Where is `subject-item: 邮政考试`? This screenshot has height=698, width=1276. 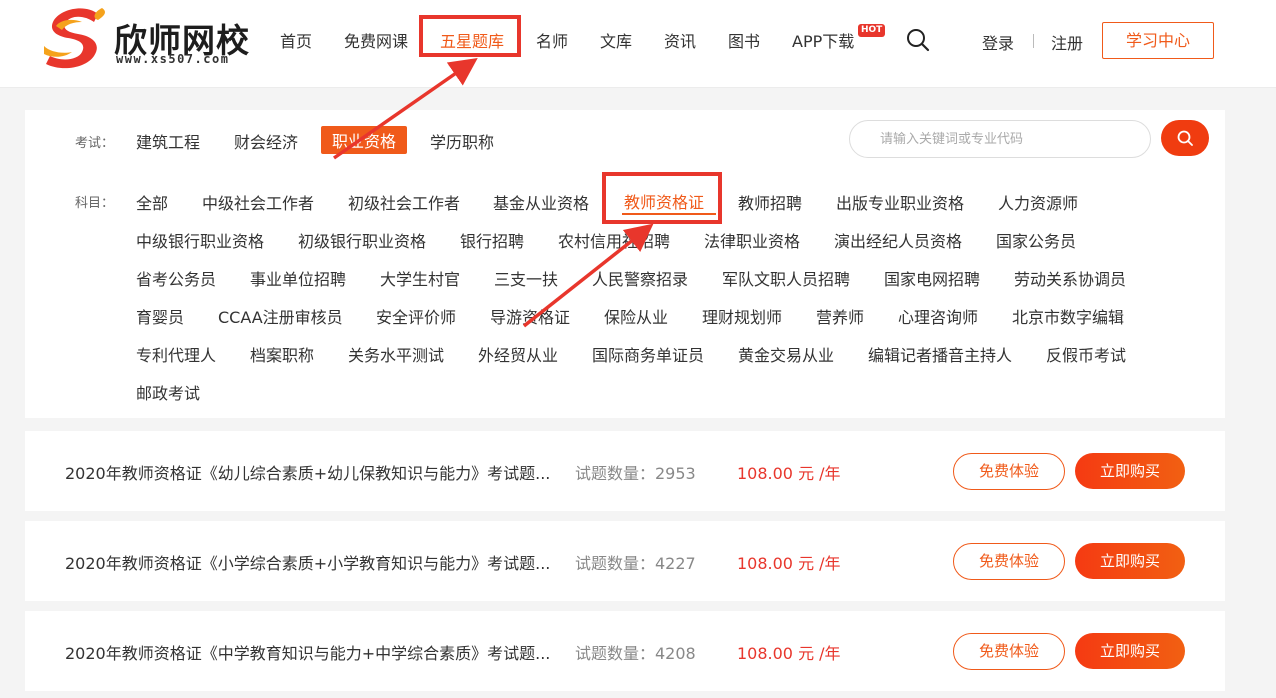 subject-item: 邮政考试 is located at coordinates (168, 392).